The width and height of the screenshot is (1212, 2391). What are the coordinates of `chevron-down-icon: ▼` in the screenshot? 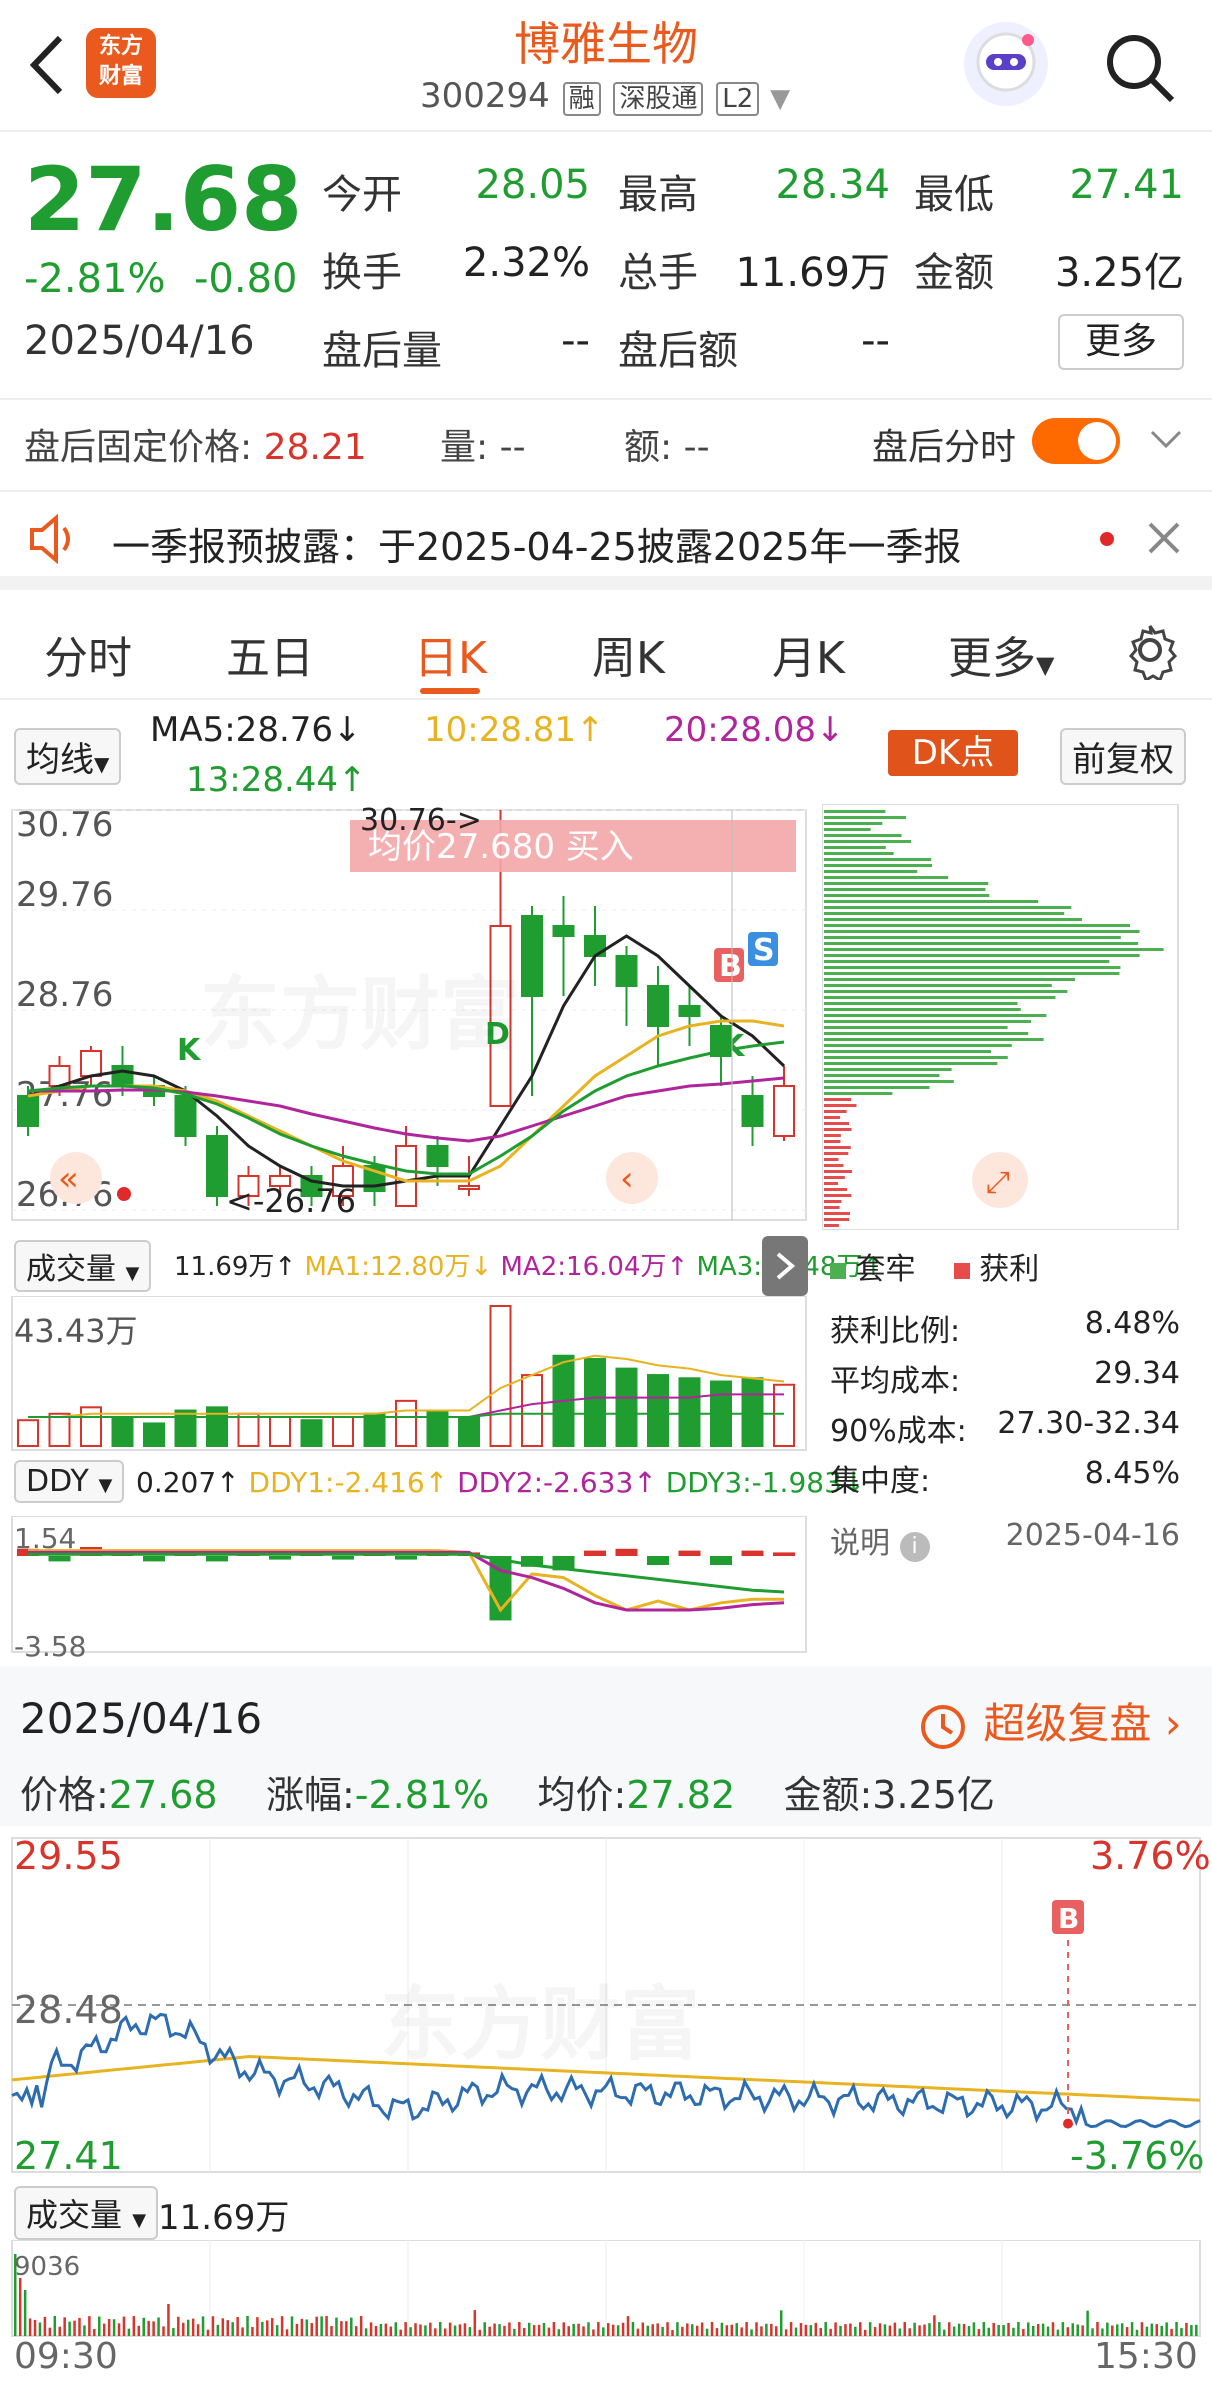 It's located at (780, 99).